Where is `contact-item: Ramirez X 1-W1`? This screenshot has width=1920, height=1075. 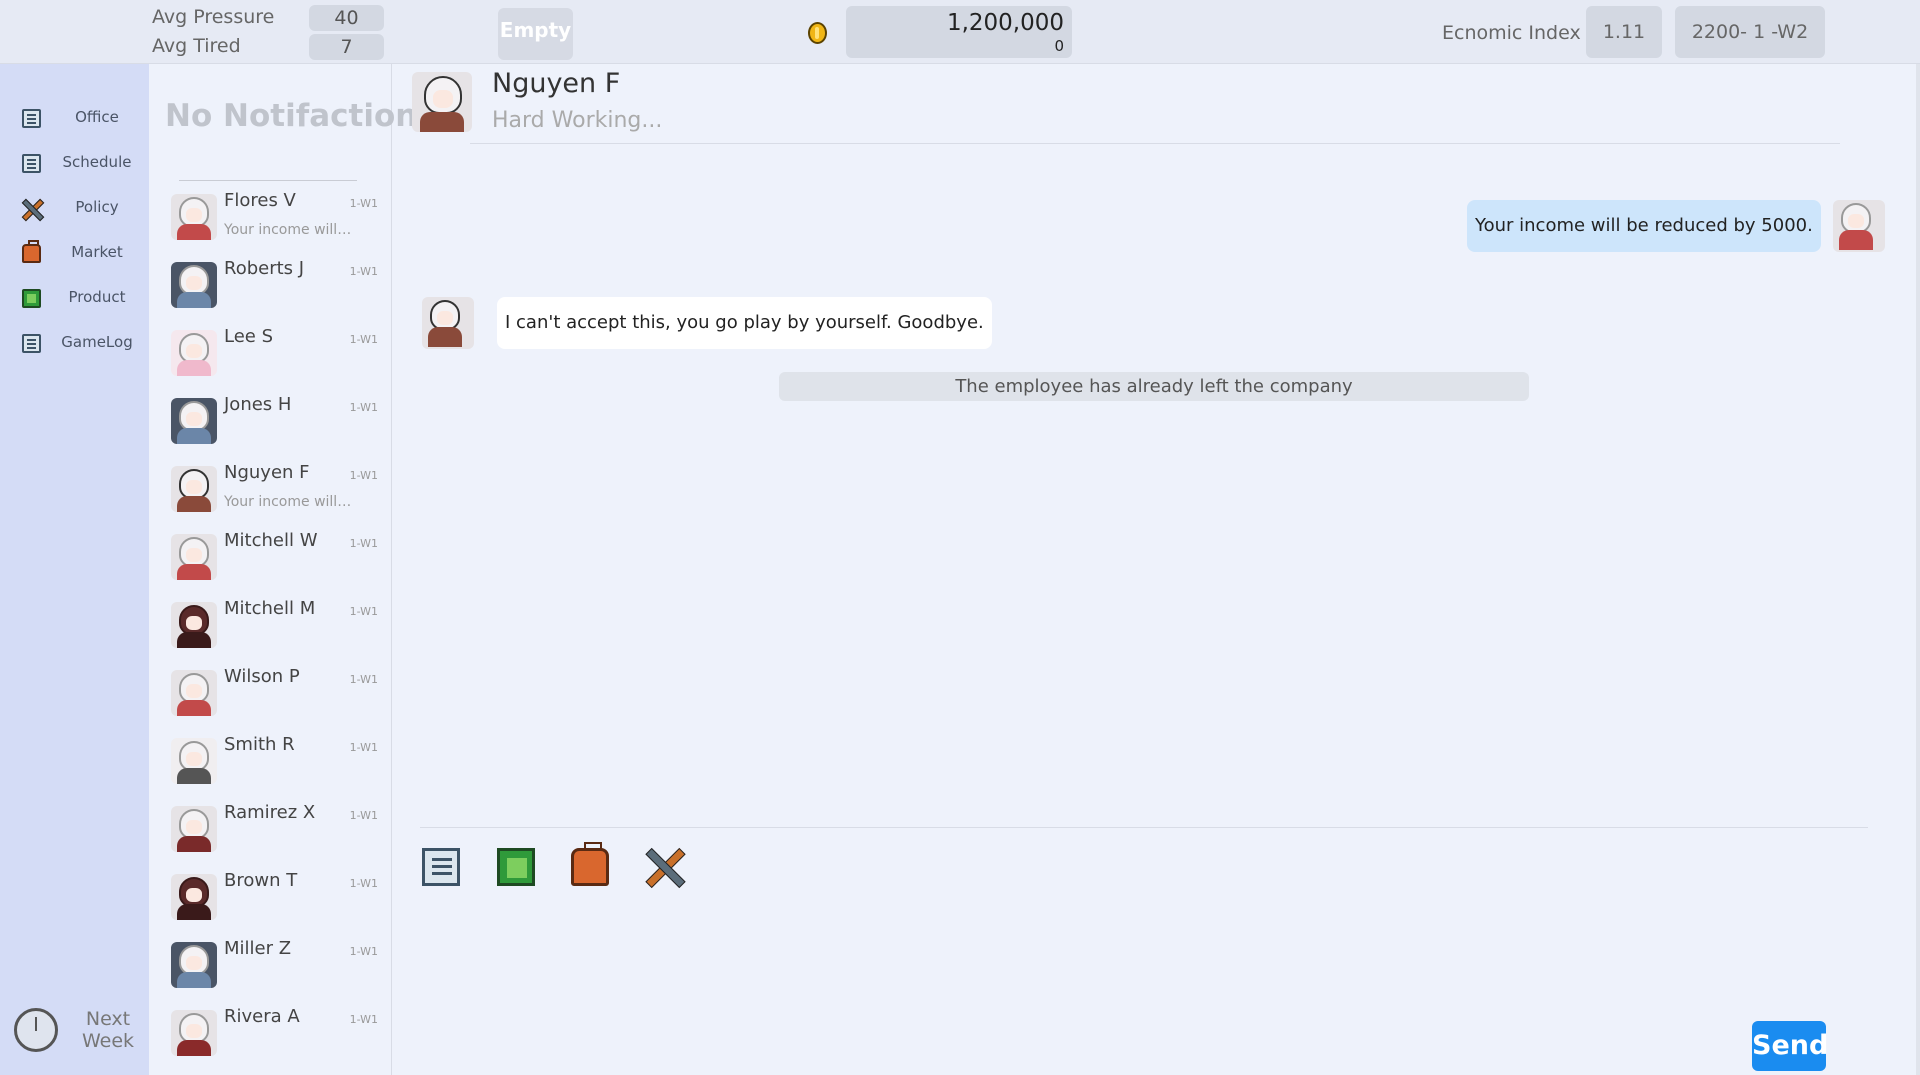
contact-item: Ramirez X 1-W1 is located at coordinates (270, 830).